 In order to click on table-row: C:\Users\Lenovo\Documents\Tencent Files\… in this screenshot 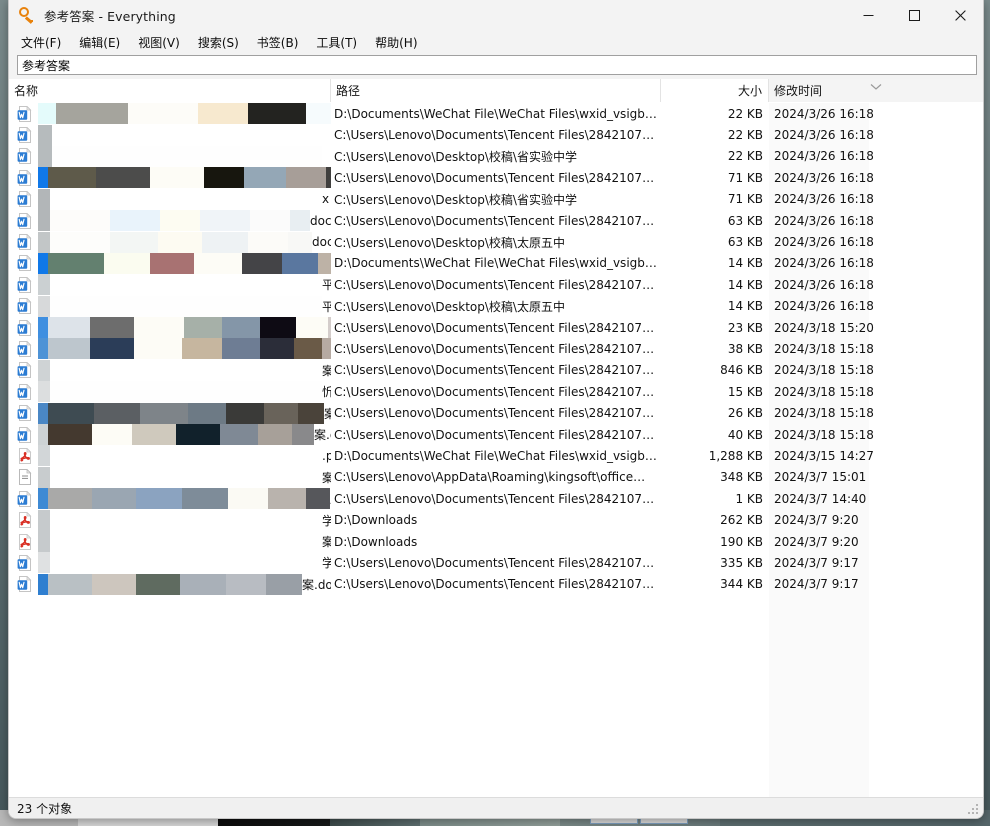, I will do `click(496, 135)`.